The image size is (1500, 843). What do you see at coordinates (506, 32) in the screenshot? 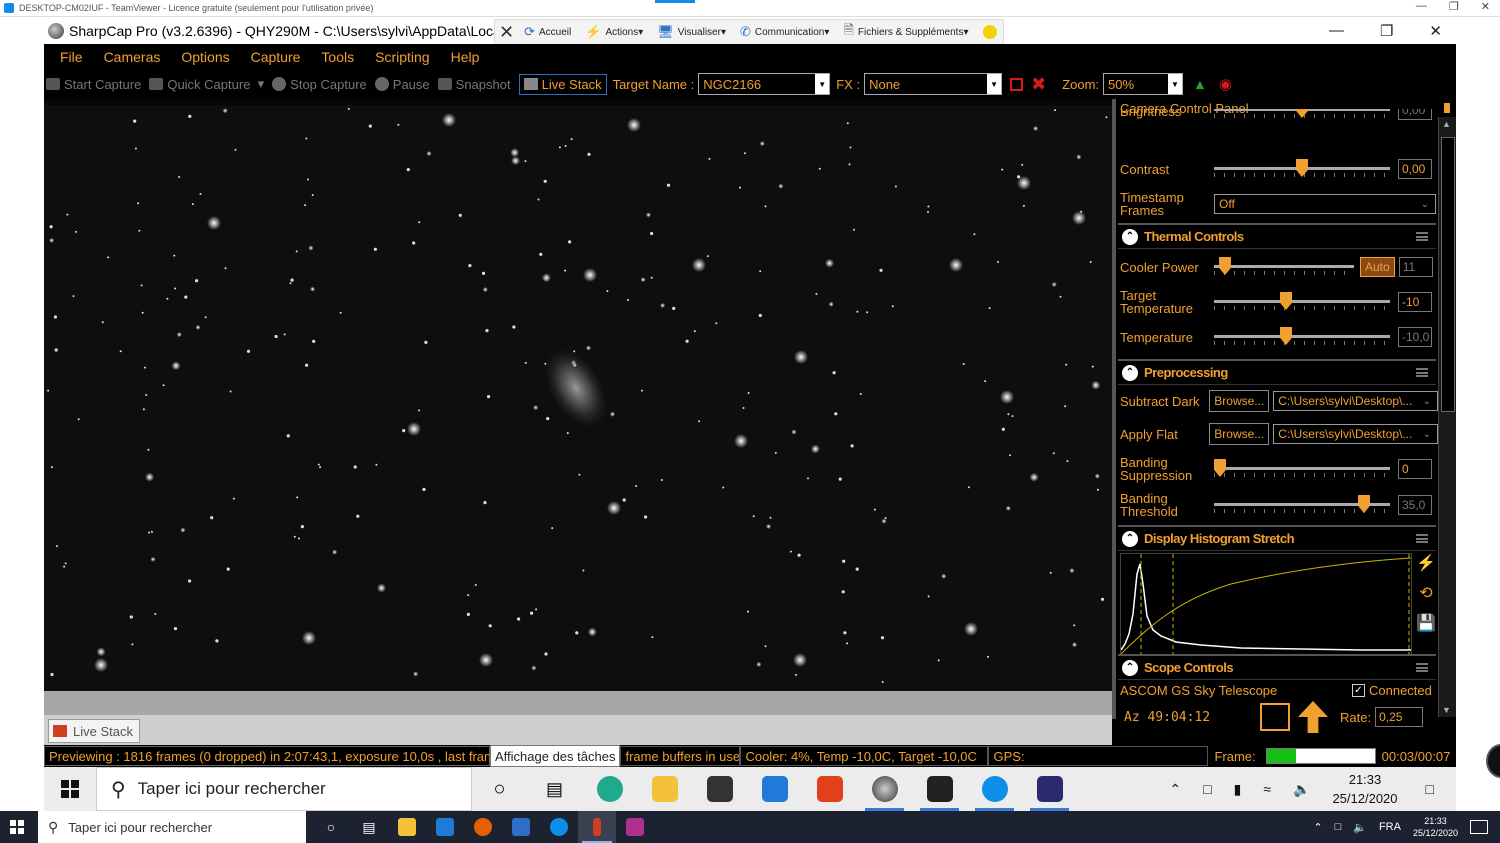
I see `close-session-icon: ✕` at bounding box center [506, 32].